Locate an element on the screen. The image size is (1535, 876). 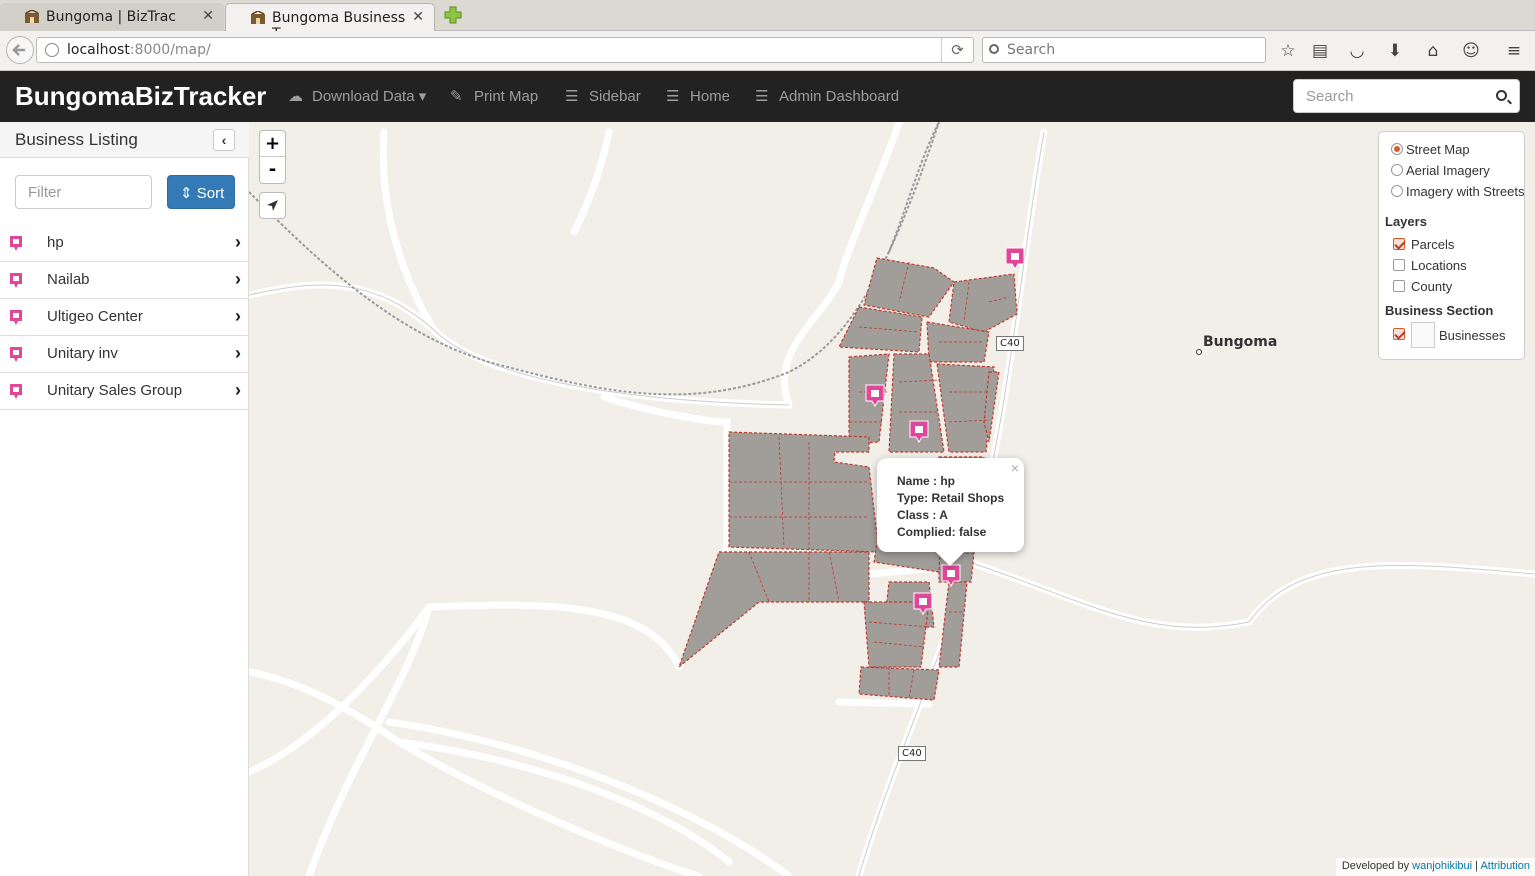
list-item-label: Unitary inv is located at coordinates (82, 353).